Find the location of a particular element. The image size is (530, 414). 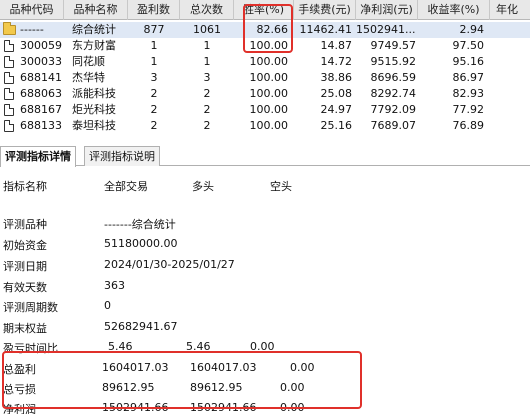

table-row: 688167 炬光科技 2 2 100.00 24.97 7792.09 77.92 is located at coordinates (265, 110).